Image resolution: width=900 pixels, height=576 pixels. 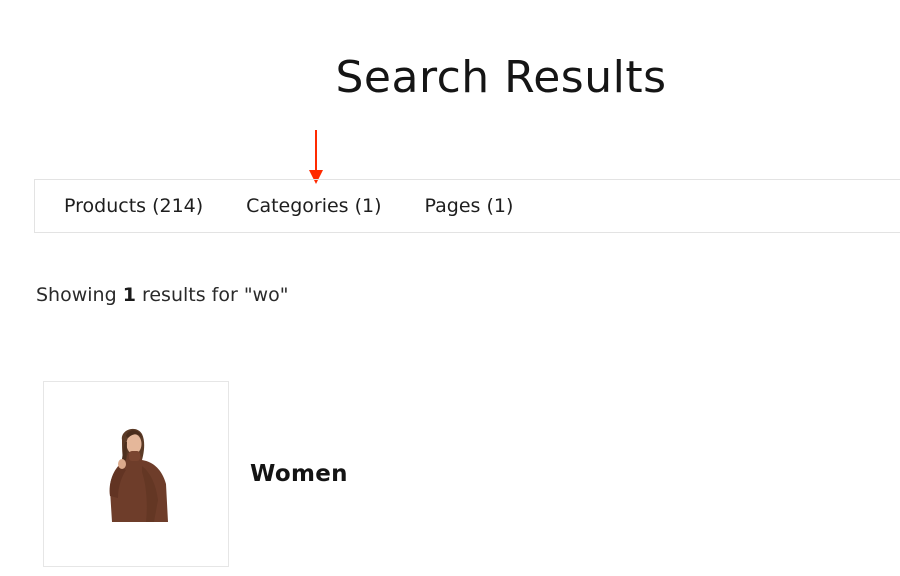 I want to click on results-summary: Showing 1 results for "wo", so click(x=162, y=295).